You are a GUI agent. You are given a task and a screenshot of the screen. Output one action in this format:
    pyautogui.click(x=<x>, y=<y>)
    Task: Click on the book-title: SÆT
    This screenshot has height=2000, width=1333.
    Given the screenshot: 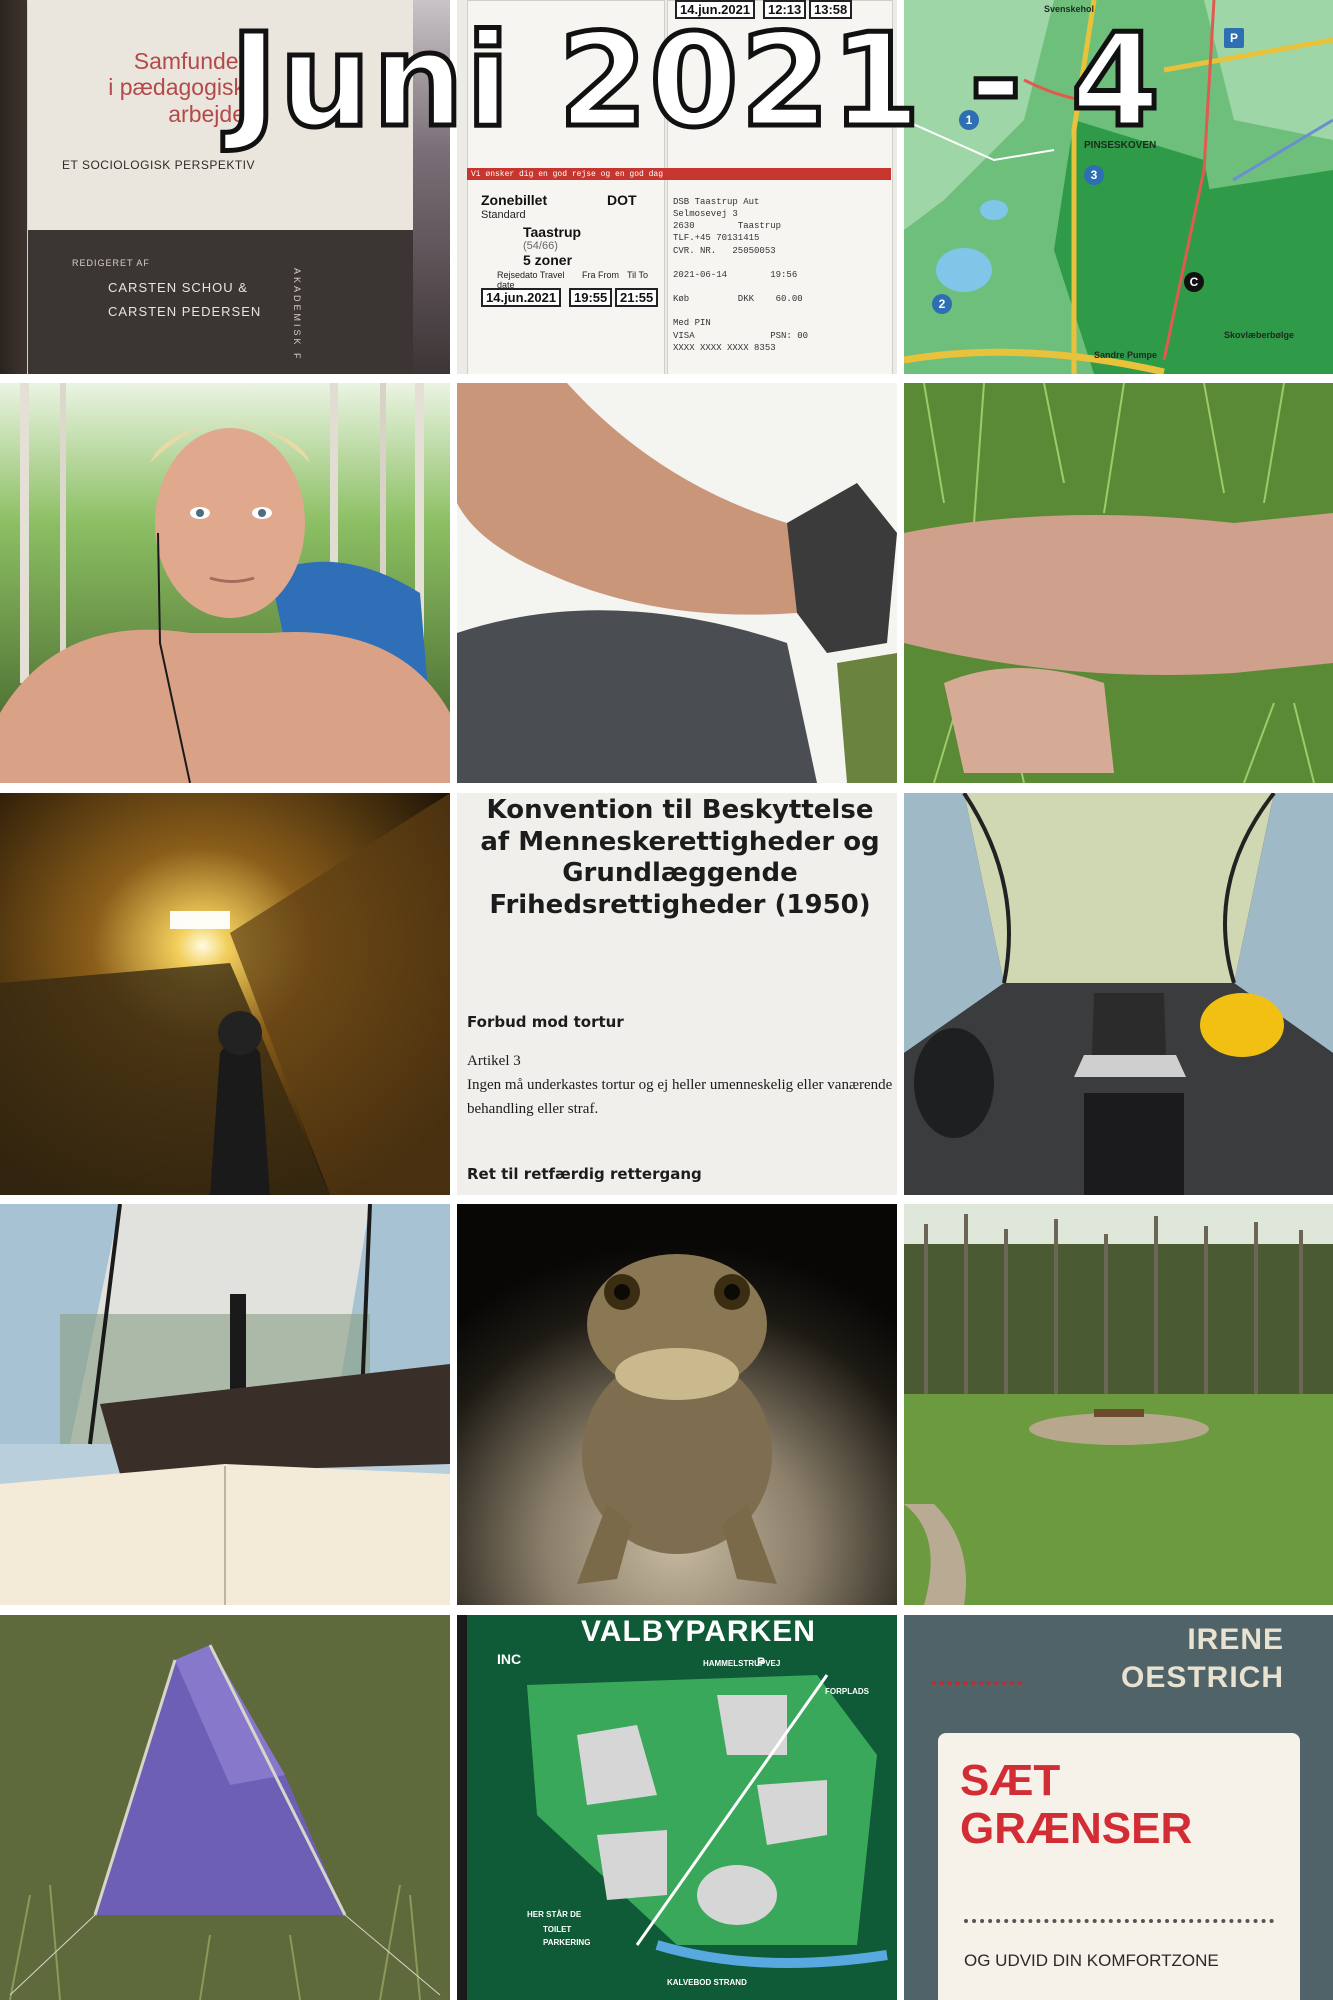 What is the action you would take?
    pyautogui.click(x=1010, y=1780)
    